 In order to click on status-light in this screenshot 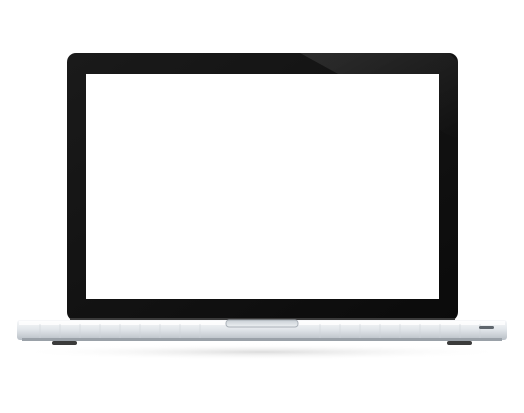, I will do `click(486, 327)`.